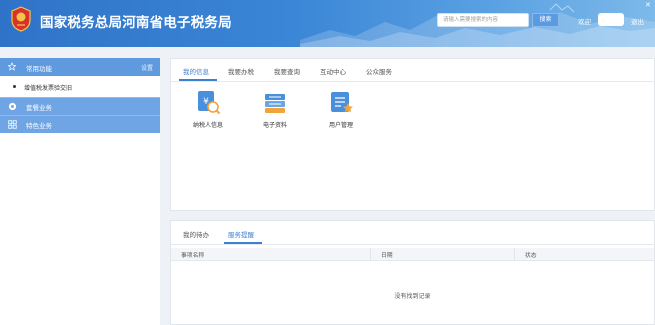 This screenshot has width=655, height=325. What do you see at coordinates (342, 102) in the screenshot?
I see `user-management-icon` at bounding box center [342, 102].